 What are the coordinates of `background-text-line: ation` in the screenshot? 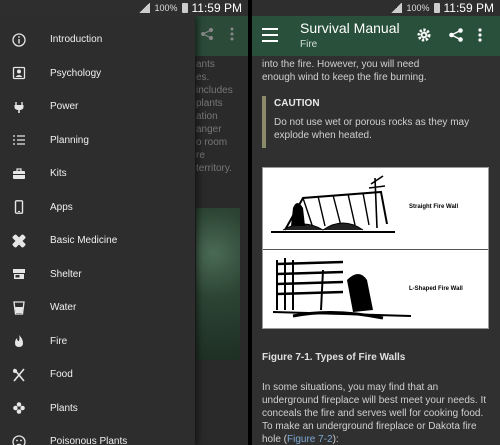 It's located at (207, 116).